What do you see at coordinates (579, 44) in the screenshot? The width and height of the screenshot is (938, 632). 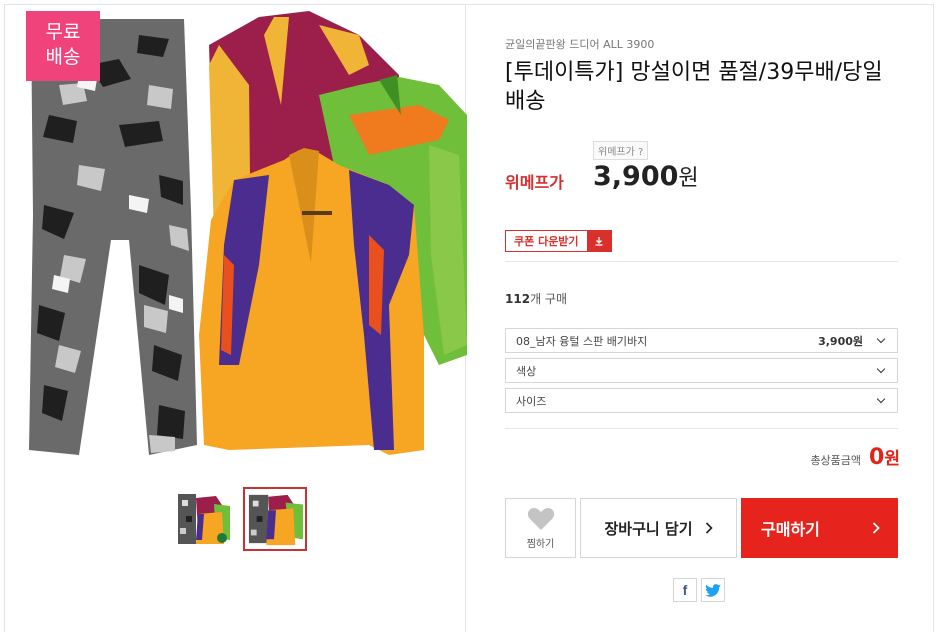 I see `seller-name: 균일의끝판왕 드디어 ALL 3900` at bounding box center [579, 44].